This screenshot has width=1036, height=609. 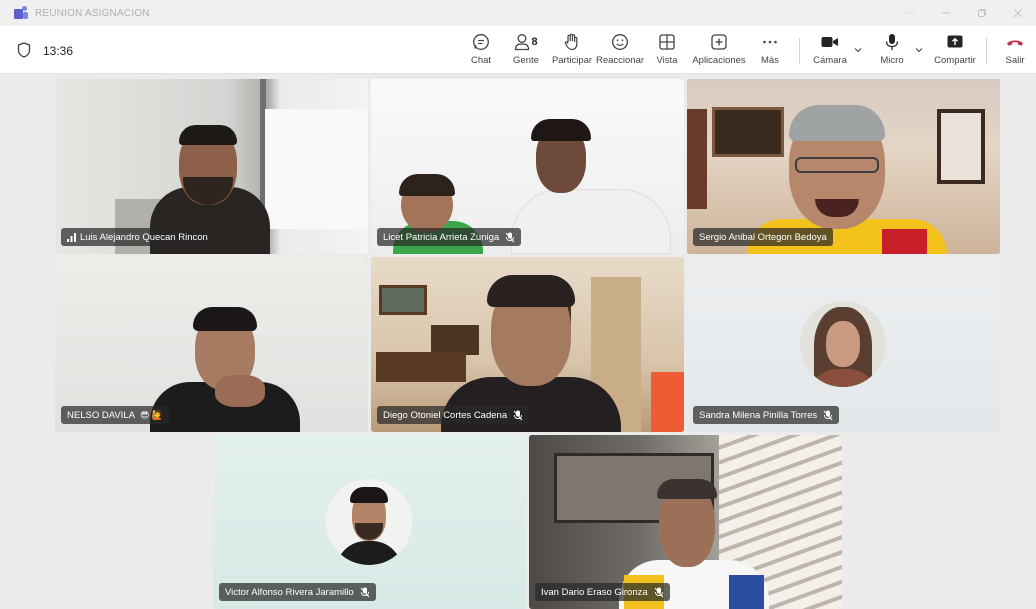 I want to click on chat-button: Chat, so click(x=481, y=51).